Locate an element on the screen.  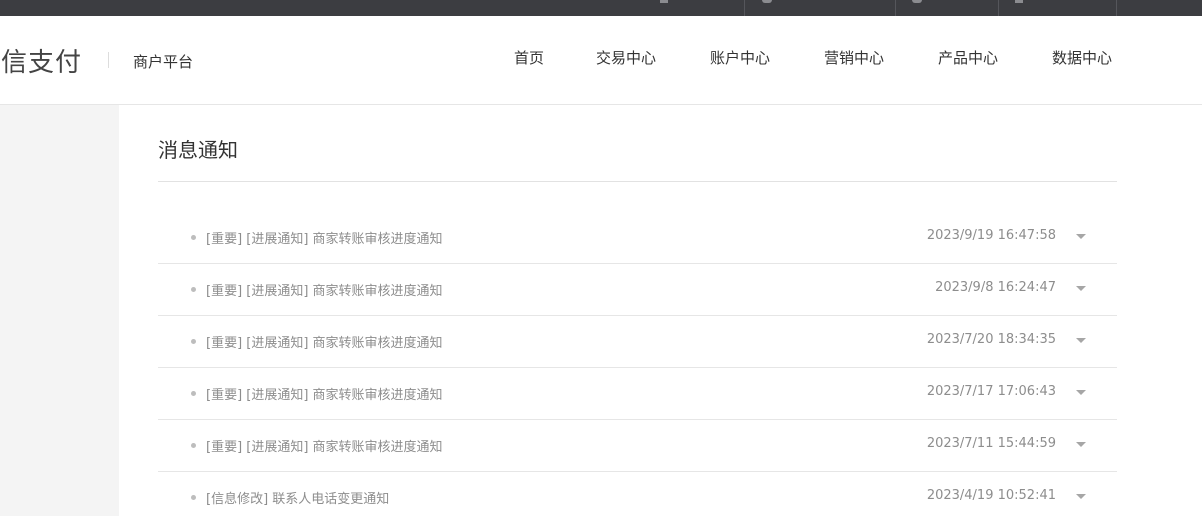
nav-home: 首页 is located at coordinates (529, 57).